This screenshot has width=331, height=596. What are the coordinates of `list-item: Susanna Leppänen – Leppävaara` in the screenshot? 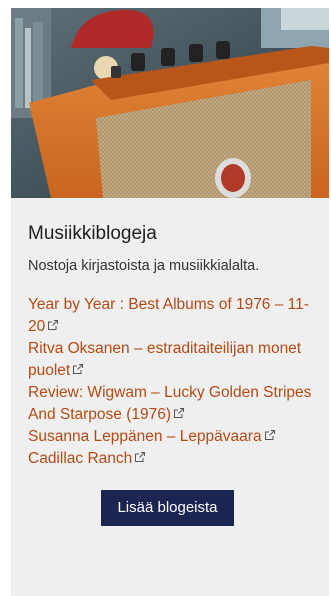 It's located at (170, 437).